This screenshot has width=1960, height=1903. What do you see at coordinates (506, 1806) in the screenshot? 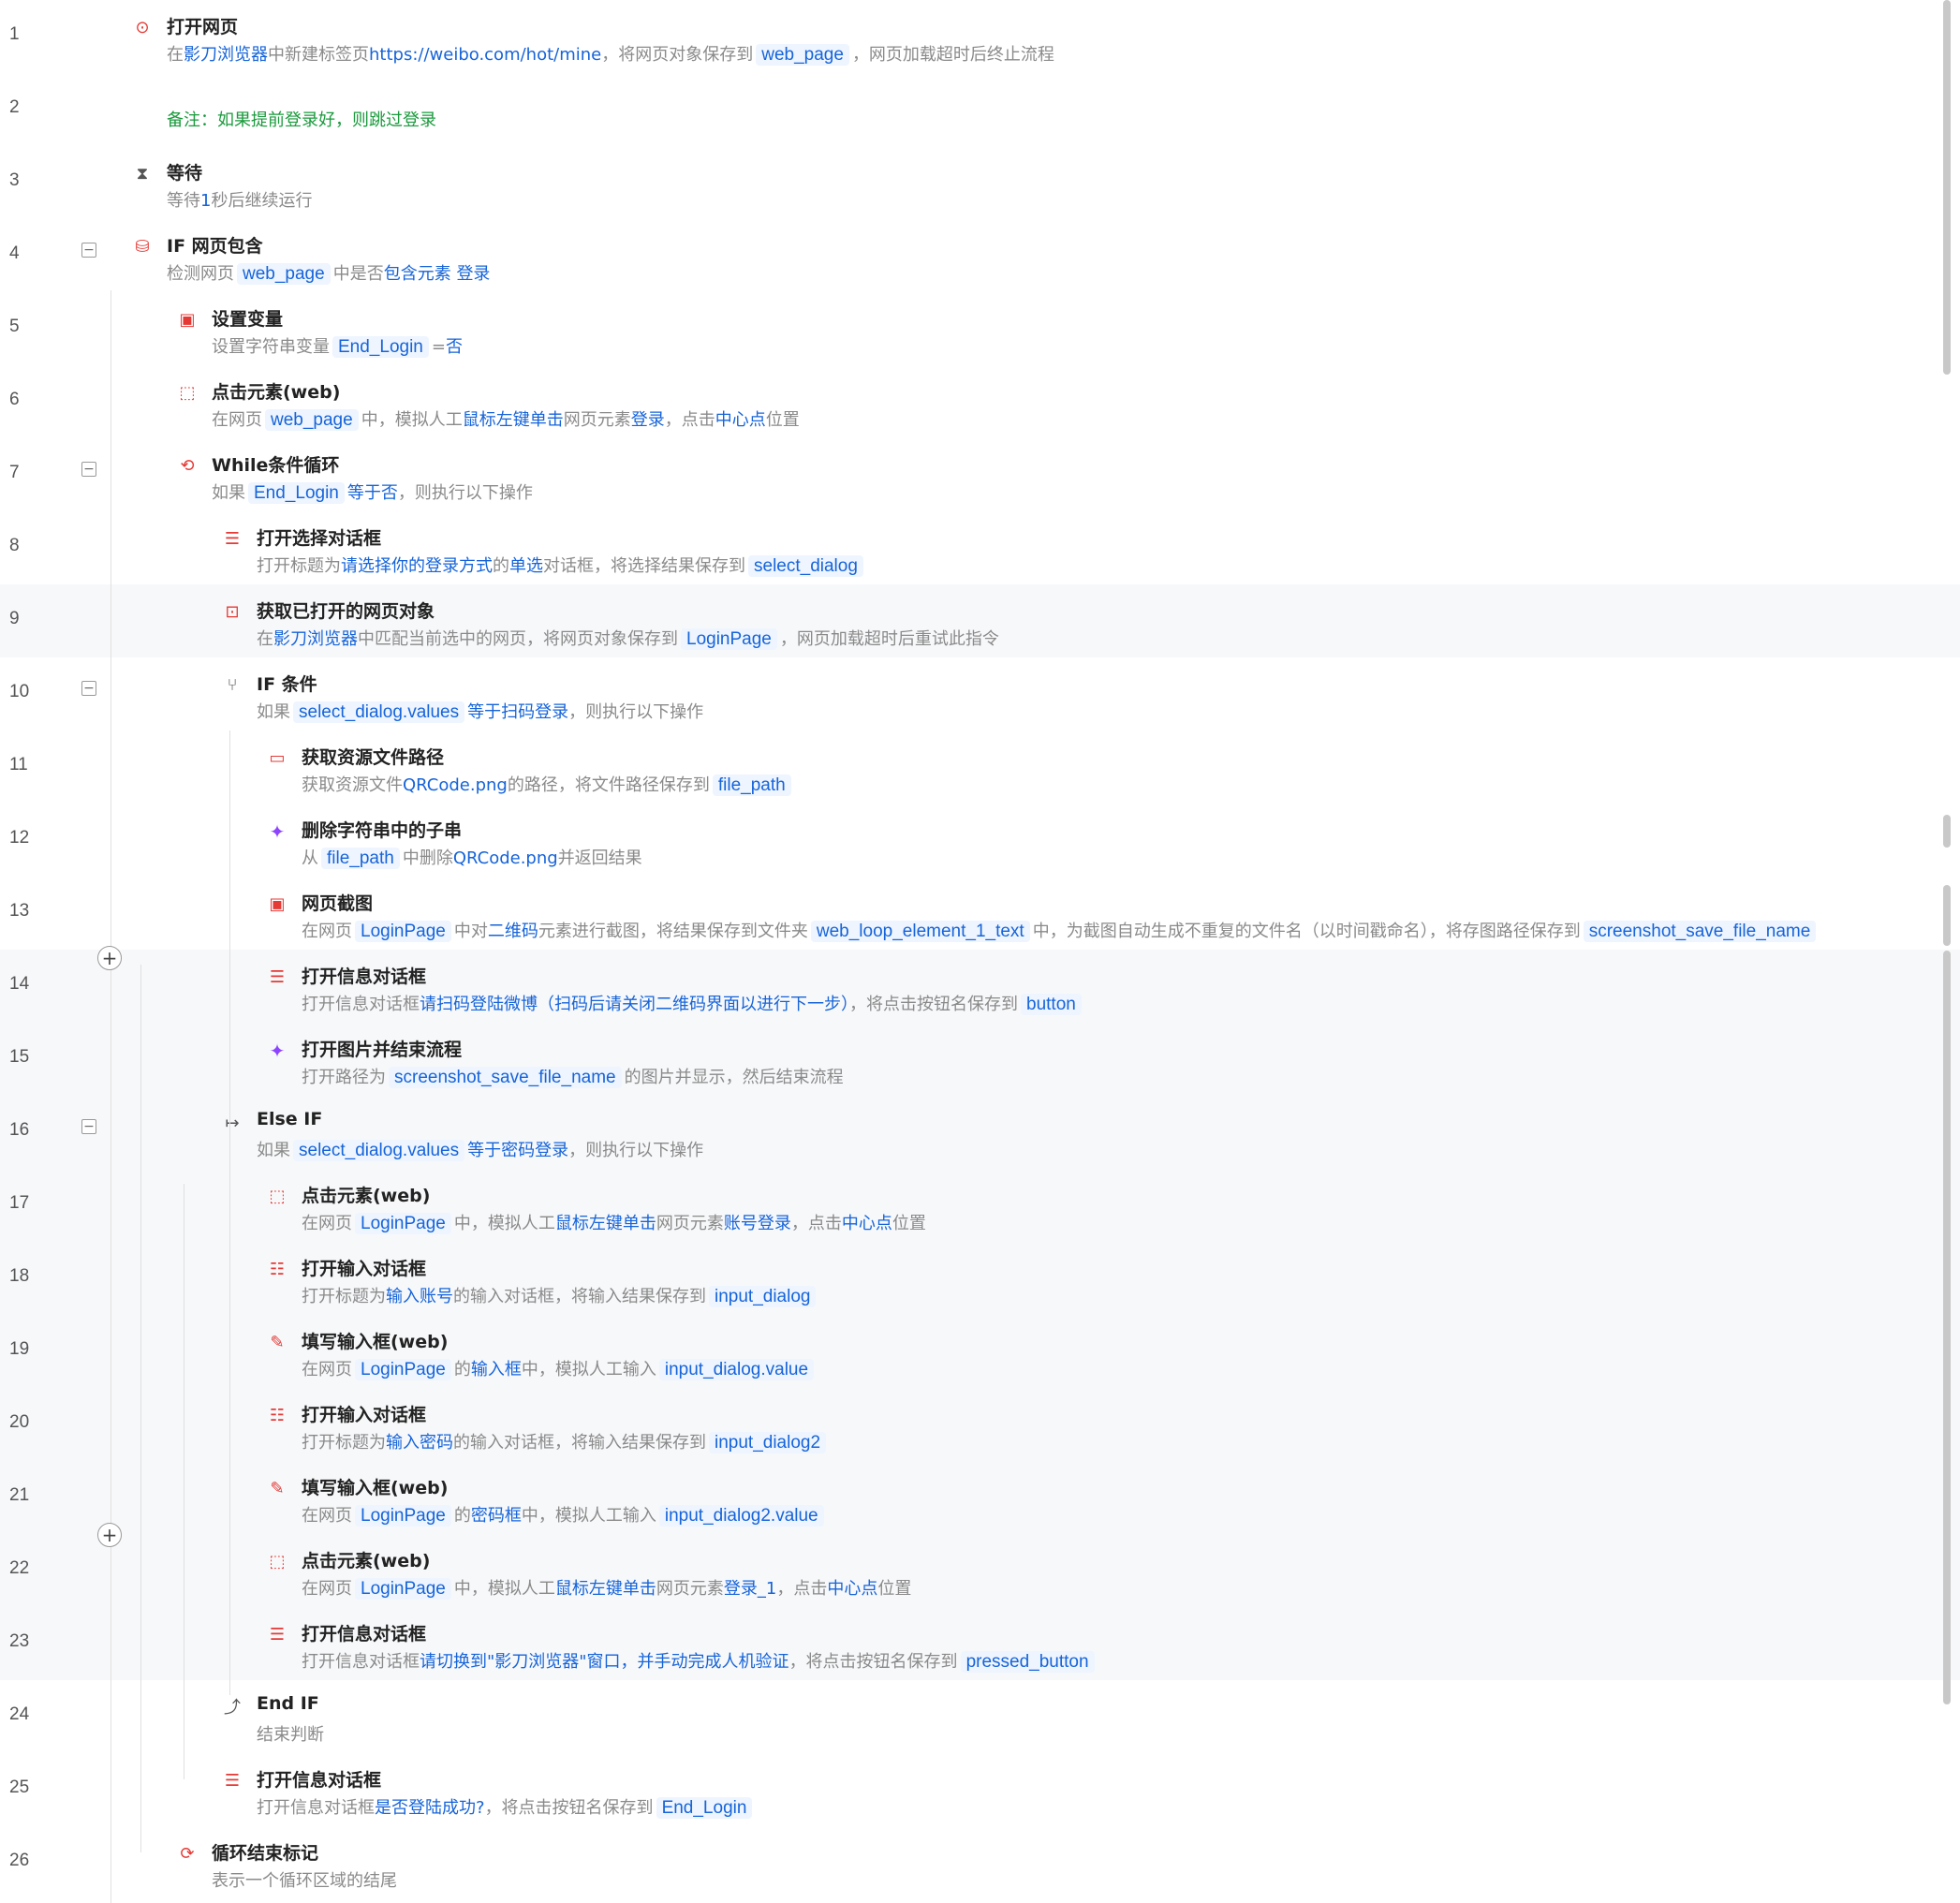
I see `step-description: 打开信息对话框是否登陆成功?，将点击按钮名保存到 End_Login` at bounding box center [506, 1806].